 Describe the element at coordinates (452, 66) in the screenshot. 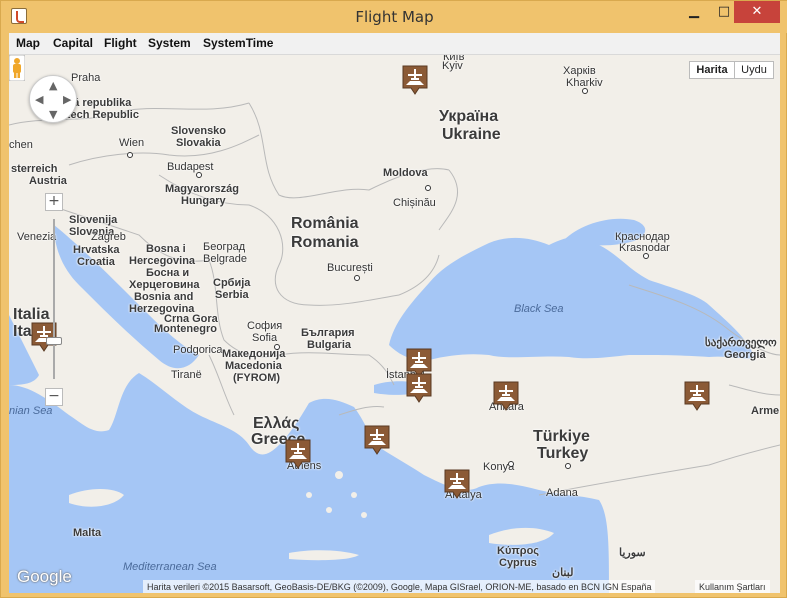

I see `label-kyiv: Kyiv` at that location.